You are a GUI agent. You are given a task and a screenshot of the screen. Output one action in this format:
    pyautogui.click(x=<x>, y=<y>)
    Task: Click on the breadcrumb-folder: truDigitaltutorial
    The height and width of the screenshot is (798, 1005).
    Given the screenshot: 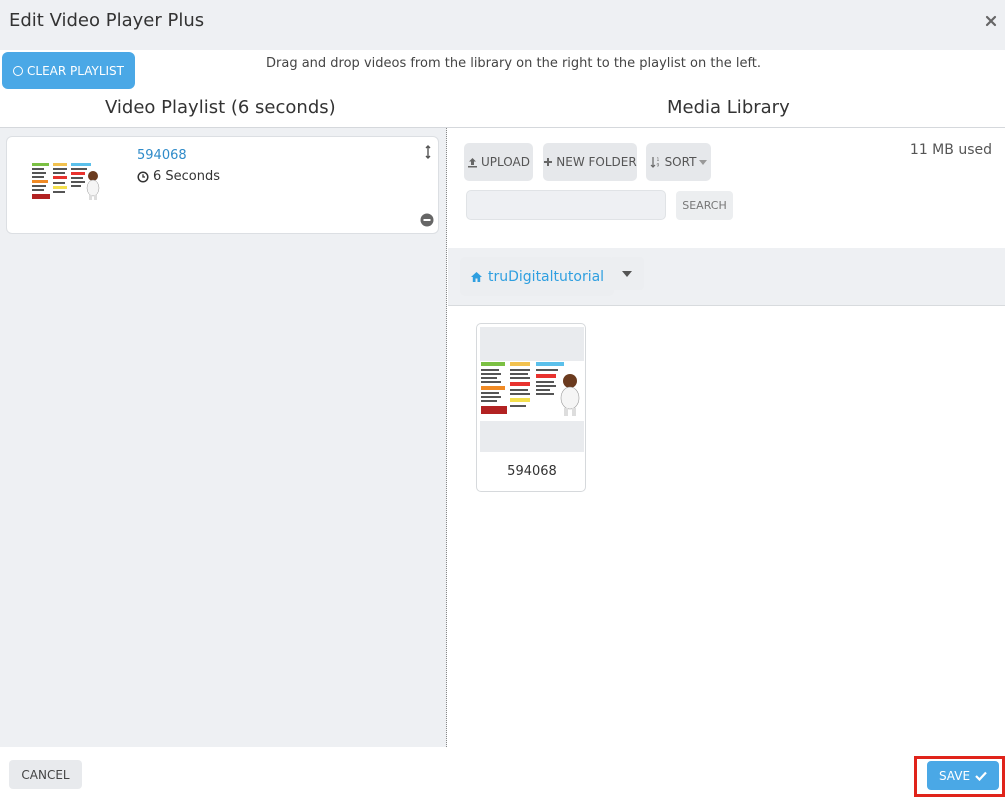 What is the action you would take?
    pyautogui.click(x=537, y=276)
    